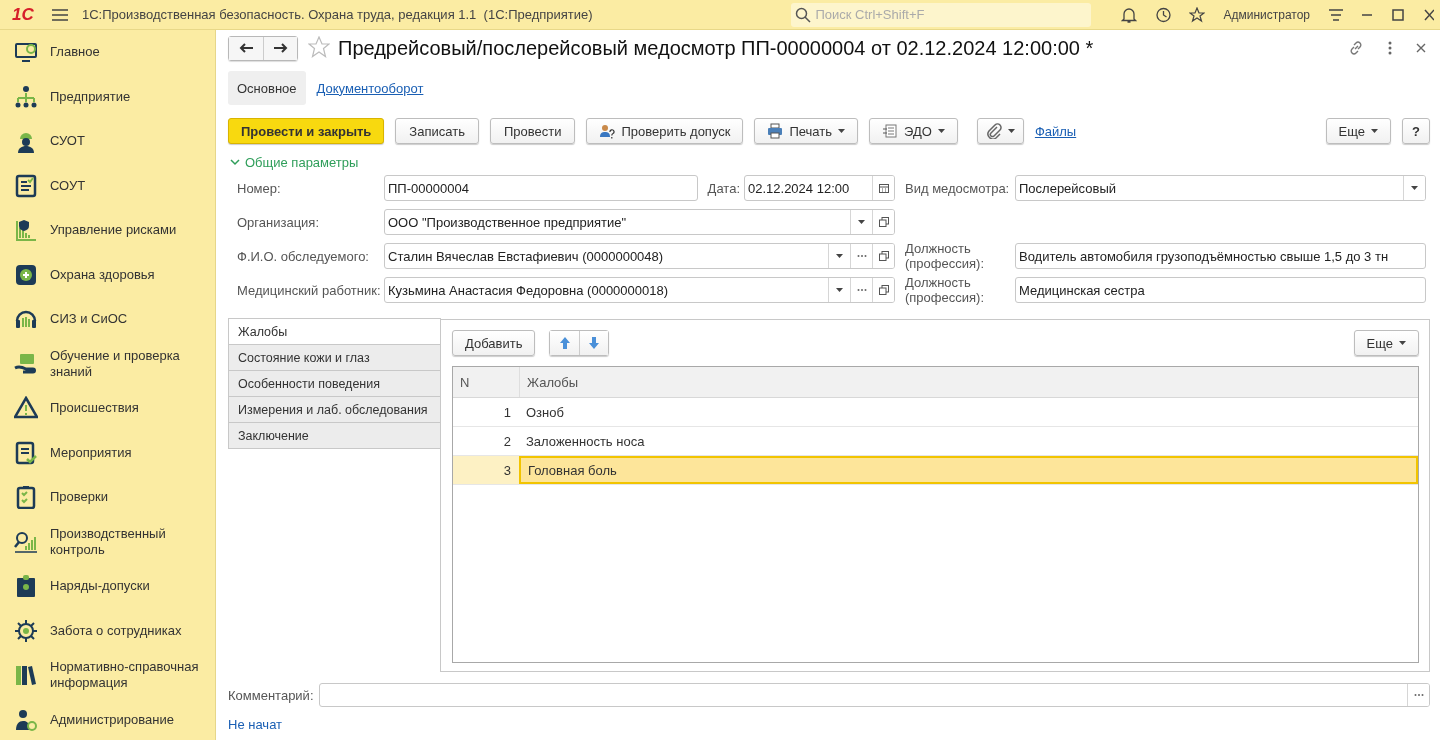  Describe the element at coordinates (968, 470) in the screenshot. I see `table-cell: Головная боль` at that location.